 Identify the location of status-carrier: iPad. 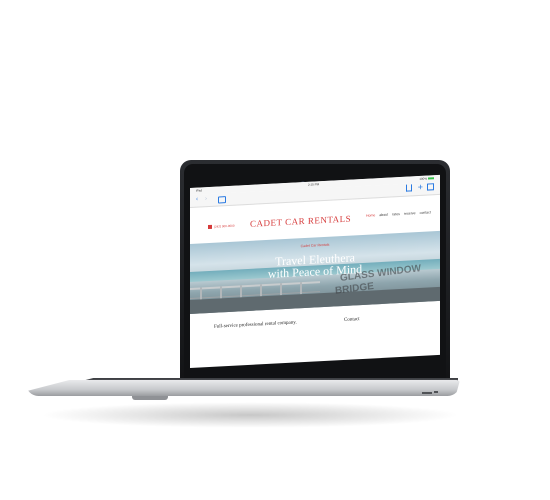
(199, 190).